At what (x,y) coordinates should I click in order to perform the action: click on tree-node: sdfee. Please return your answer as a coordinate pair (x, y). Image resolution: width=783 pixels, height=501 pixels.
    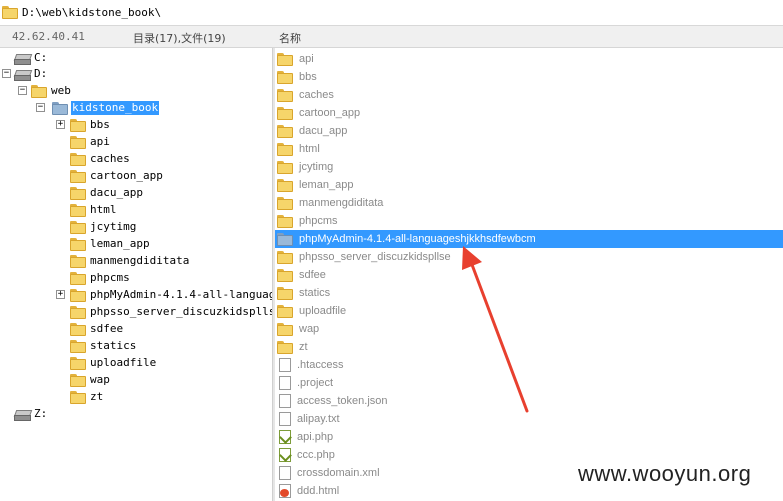
    Looking at the image, I should click on (97, 329).